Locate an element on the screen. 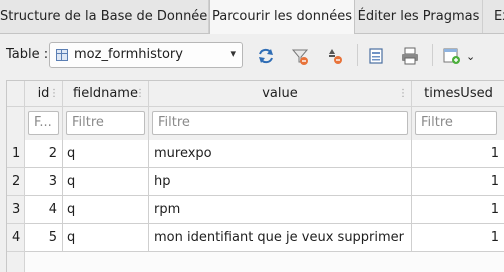  table-label: Table : is located at coordinates (27, 54).